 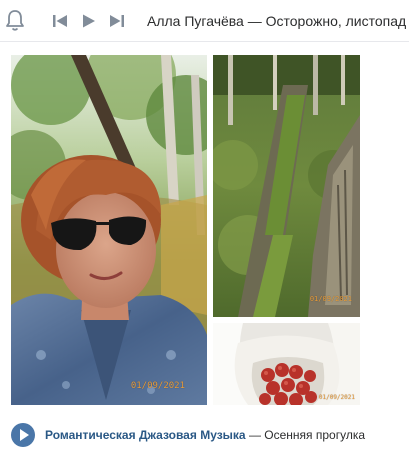 I want to click on track-artist: Алла Пугачёва, so click(x=195, y=21).